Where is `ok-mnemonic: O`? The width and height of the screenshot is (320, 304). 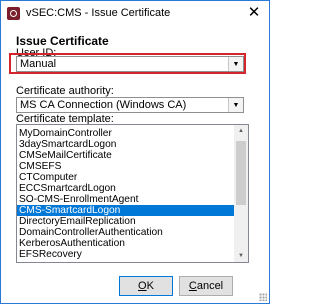
ok-mnemonic: O is located at coordinates (142, 286).